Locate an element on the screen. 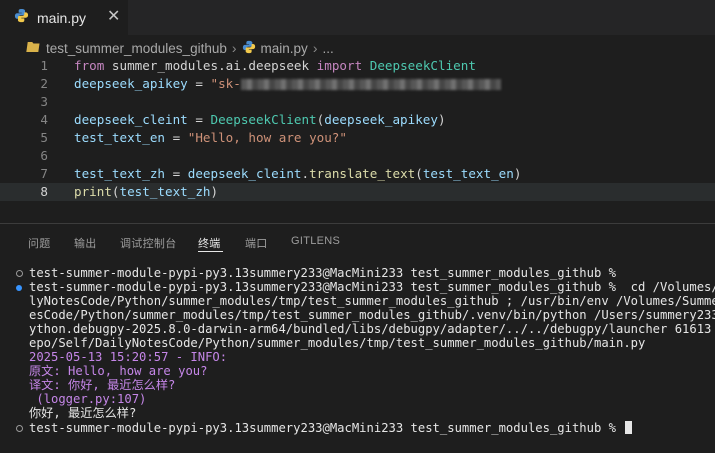 The image size is (715, 453). terminal-cursor is located at coordinates (629, 427).